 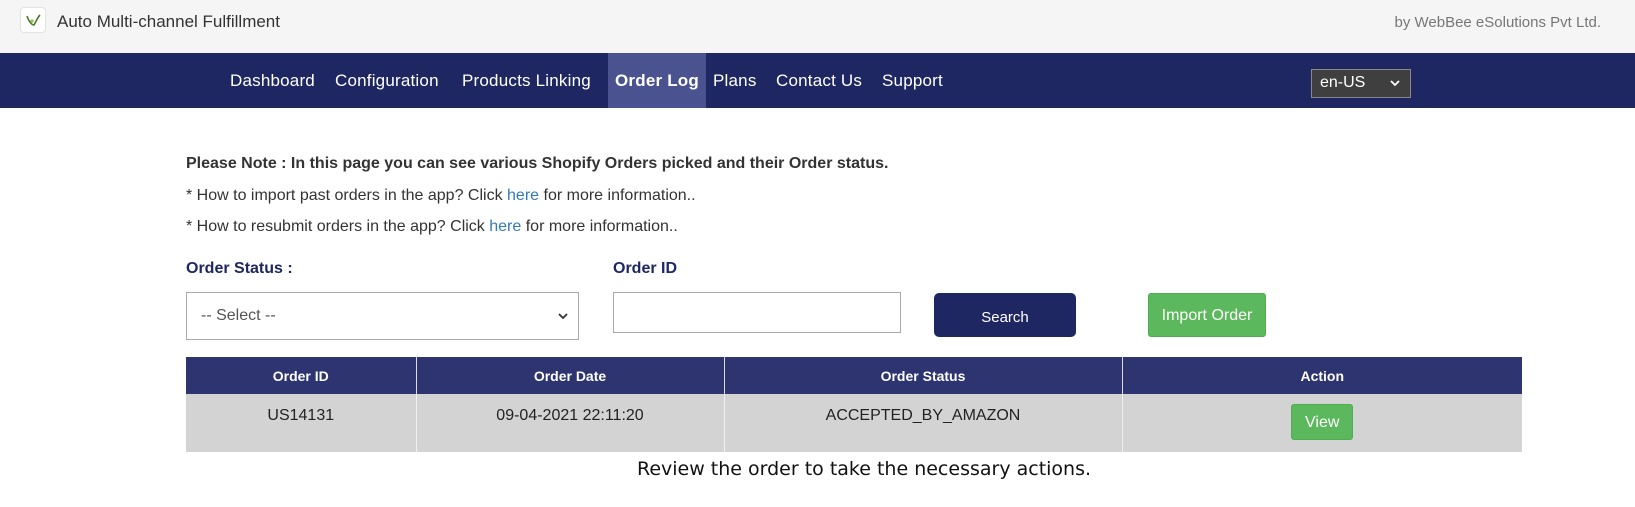 What do you see at coordinates (301, 375) in the screenshot?
I see `col-header-order-id: Order ID` at bounding box center [301, 375].